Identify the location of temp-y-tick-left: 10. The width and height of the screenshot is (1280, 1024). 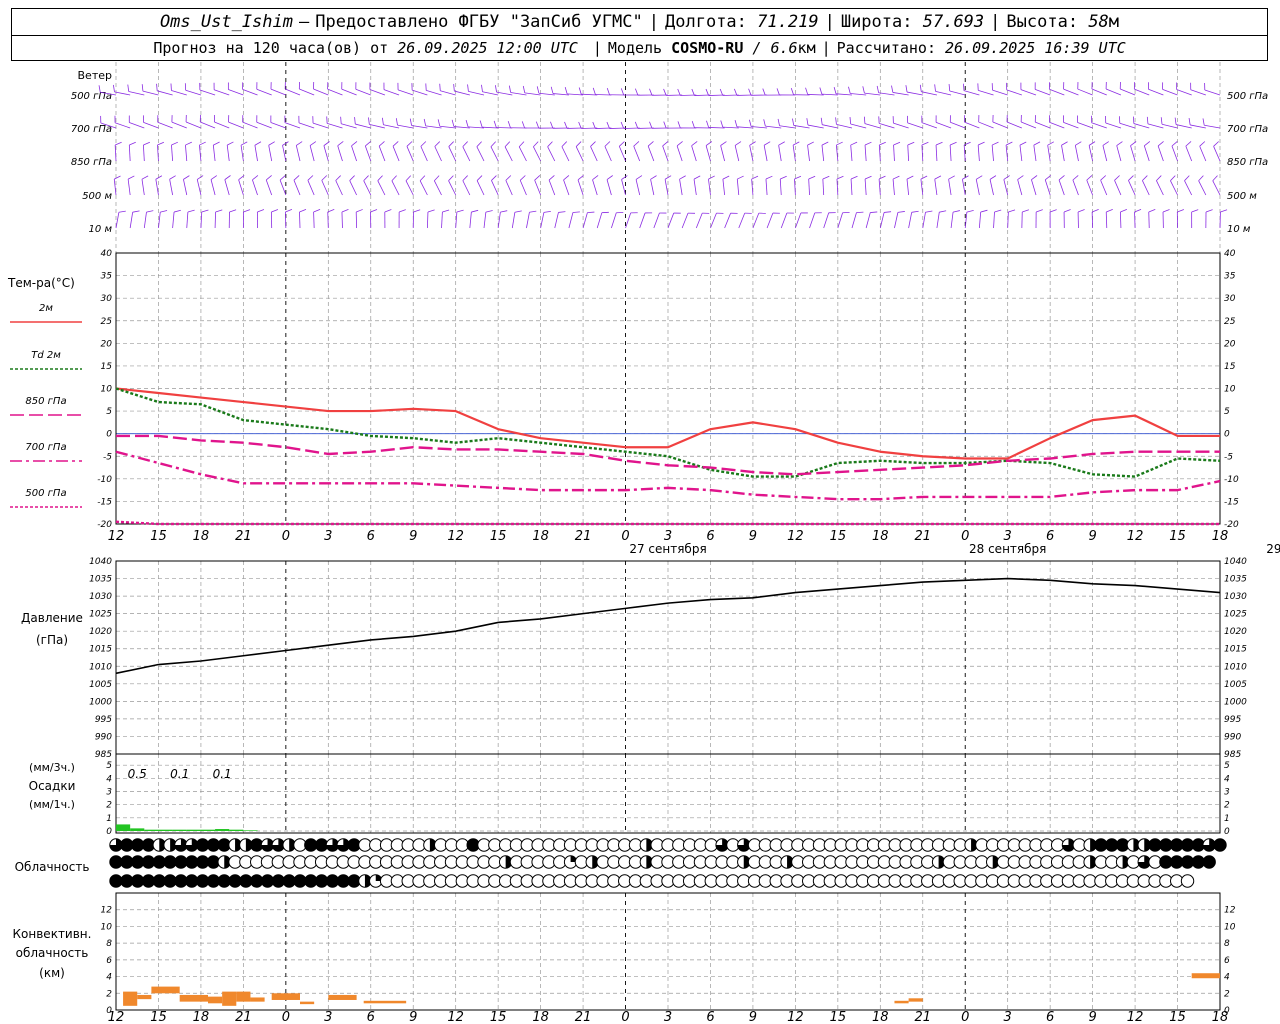
(107, 390).